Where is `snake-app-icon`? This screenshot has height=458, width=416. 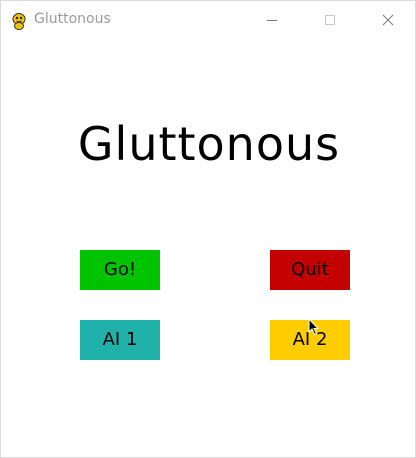
snake-app-icon is located at coordinates (19, 21).